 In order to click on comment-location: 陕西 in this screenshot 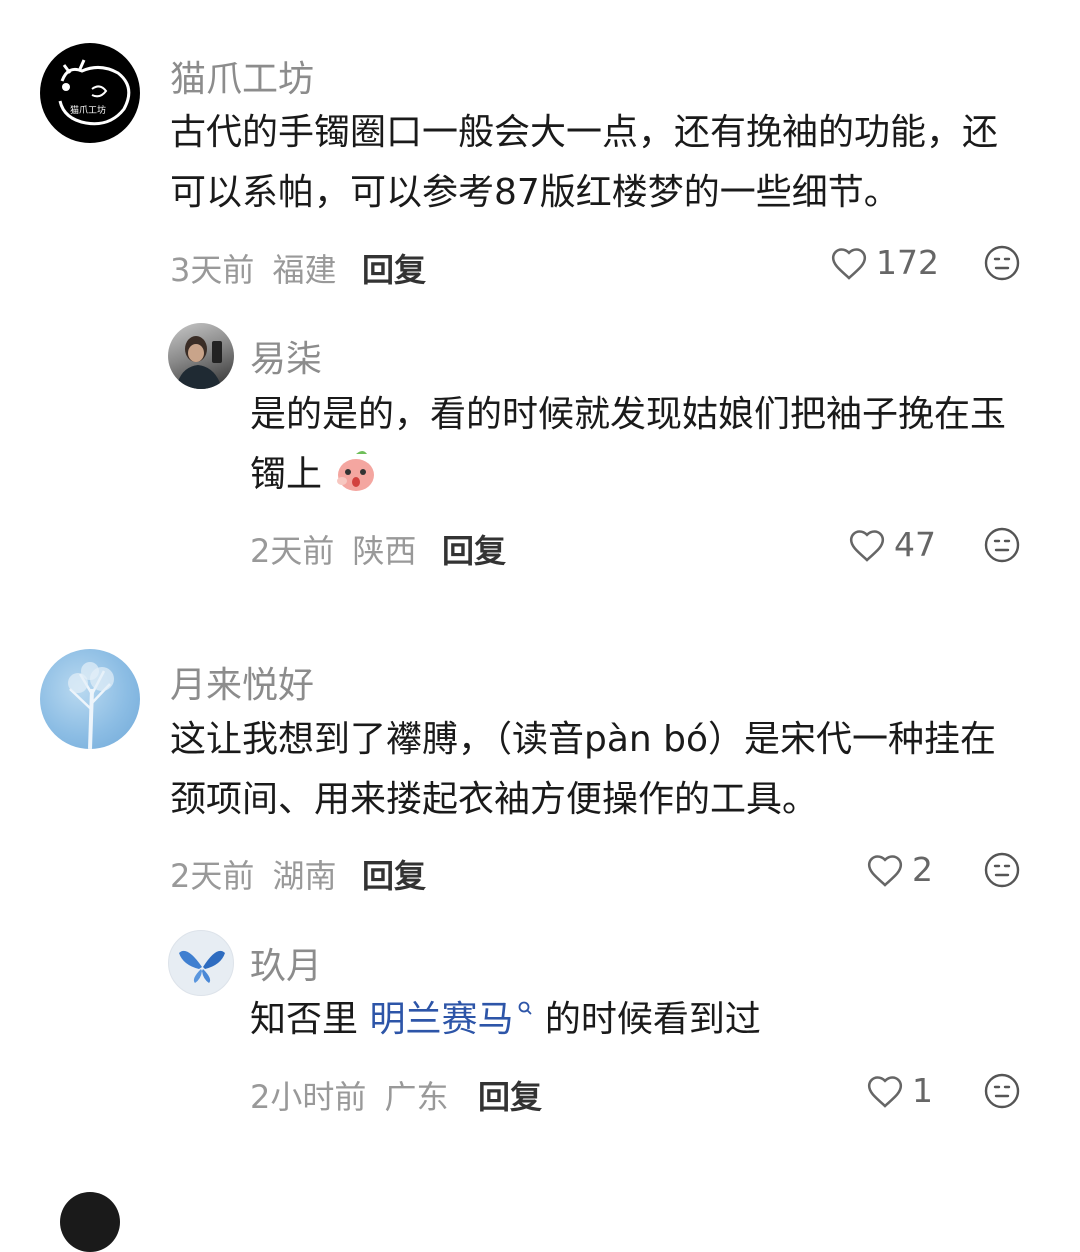, I will do `click(384, 551)`.